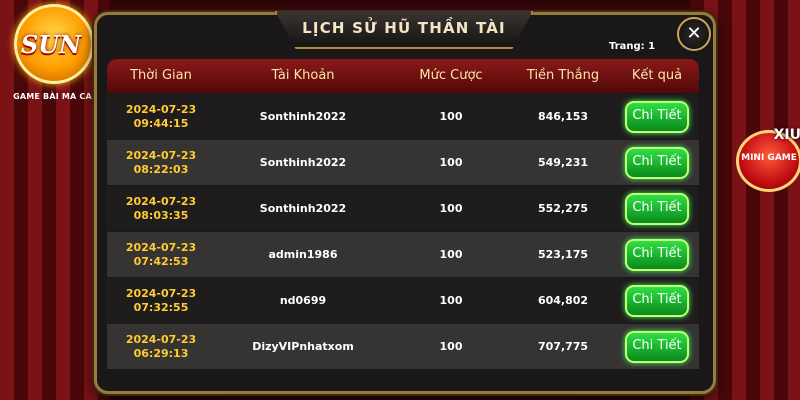  Describe the element at coordinates (161, 353) in the screenshot. I see `row-time: 06:29:13` at that location.